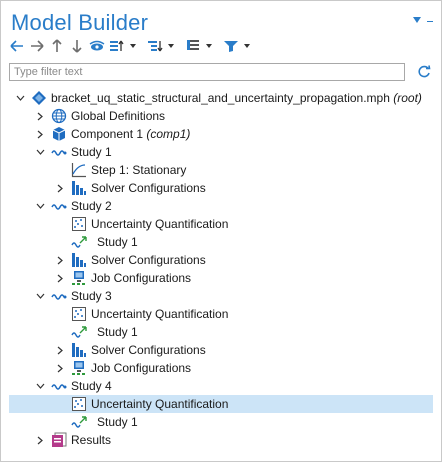 The image size is (442, 462). Describe the element at coordinates (423, 20) in the screenshot. I see `panel-controls` at that location.